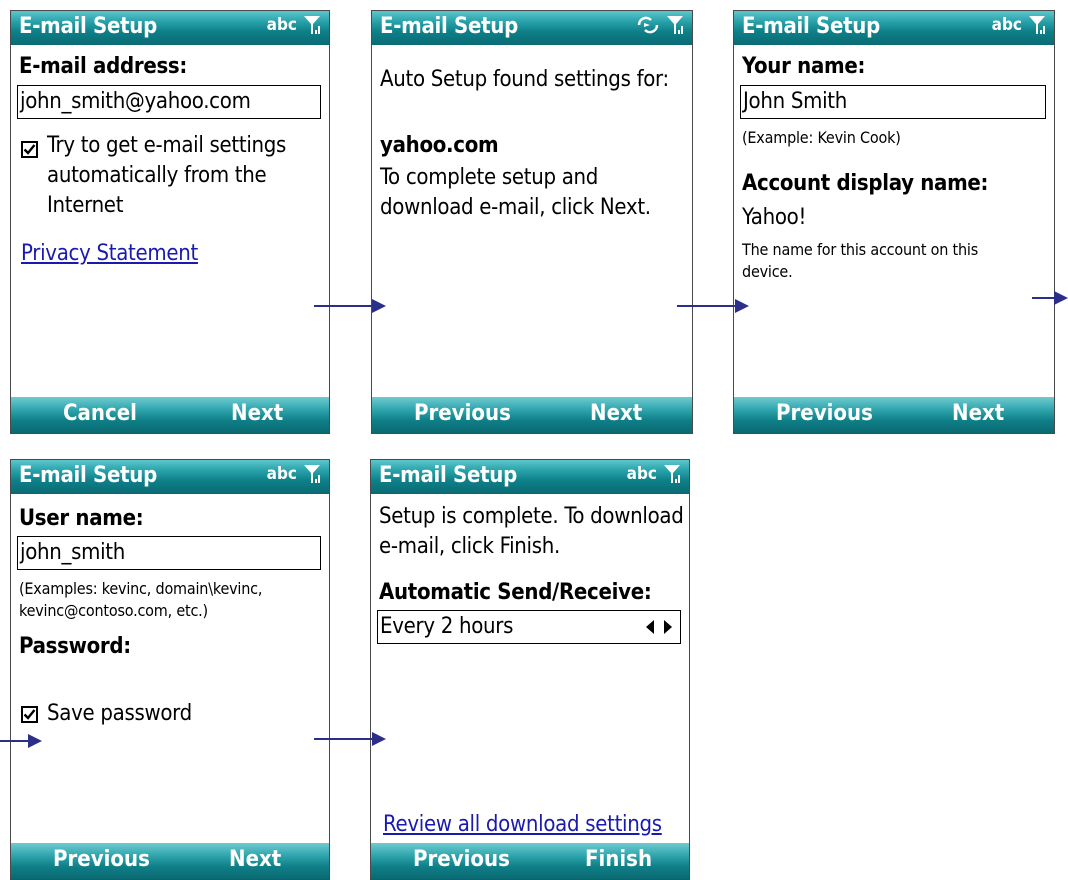 The width and height of the screenshot is (1068, 880). What do you see at coordinates (100, 413) in the screenshot?
I see `cancel-softkey: Cancel` at bounding box center [100, 413].